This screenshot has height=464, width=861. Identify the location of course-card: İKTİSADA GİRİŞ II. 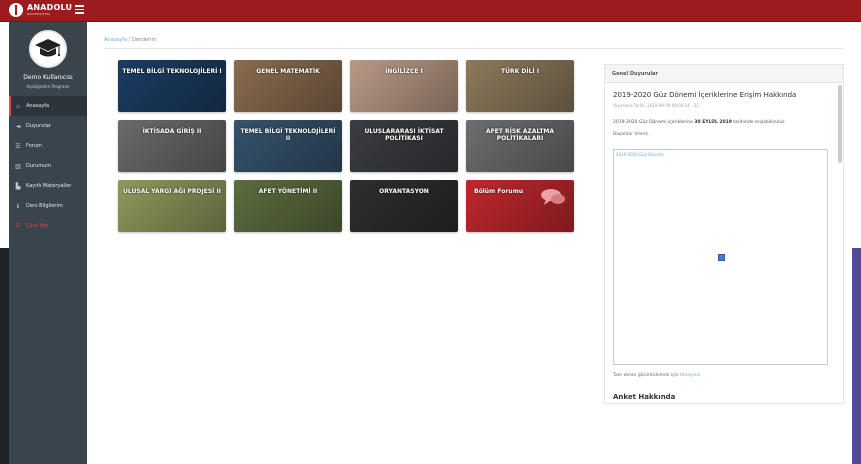
(172, 146).